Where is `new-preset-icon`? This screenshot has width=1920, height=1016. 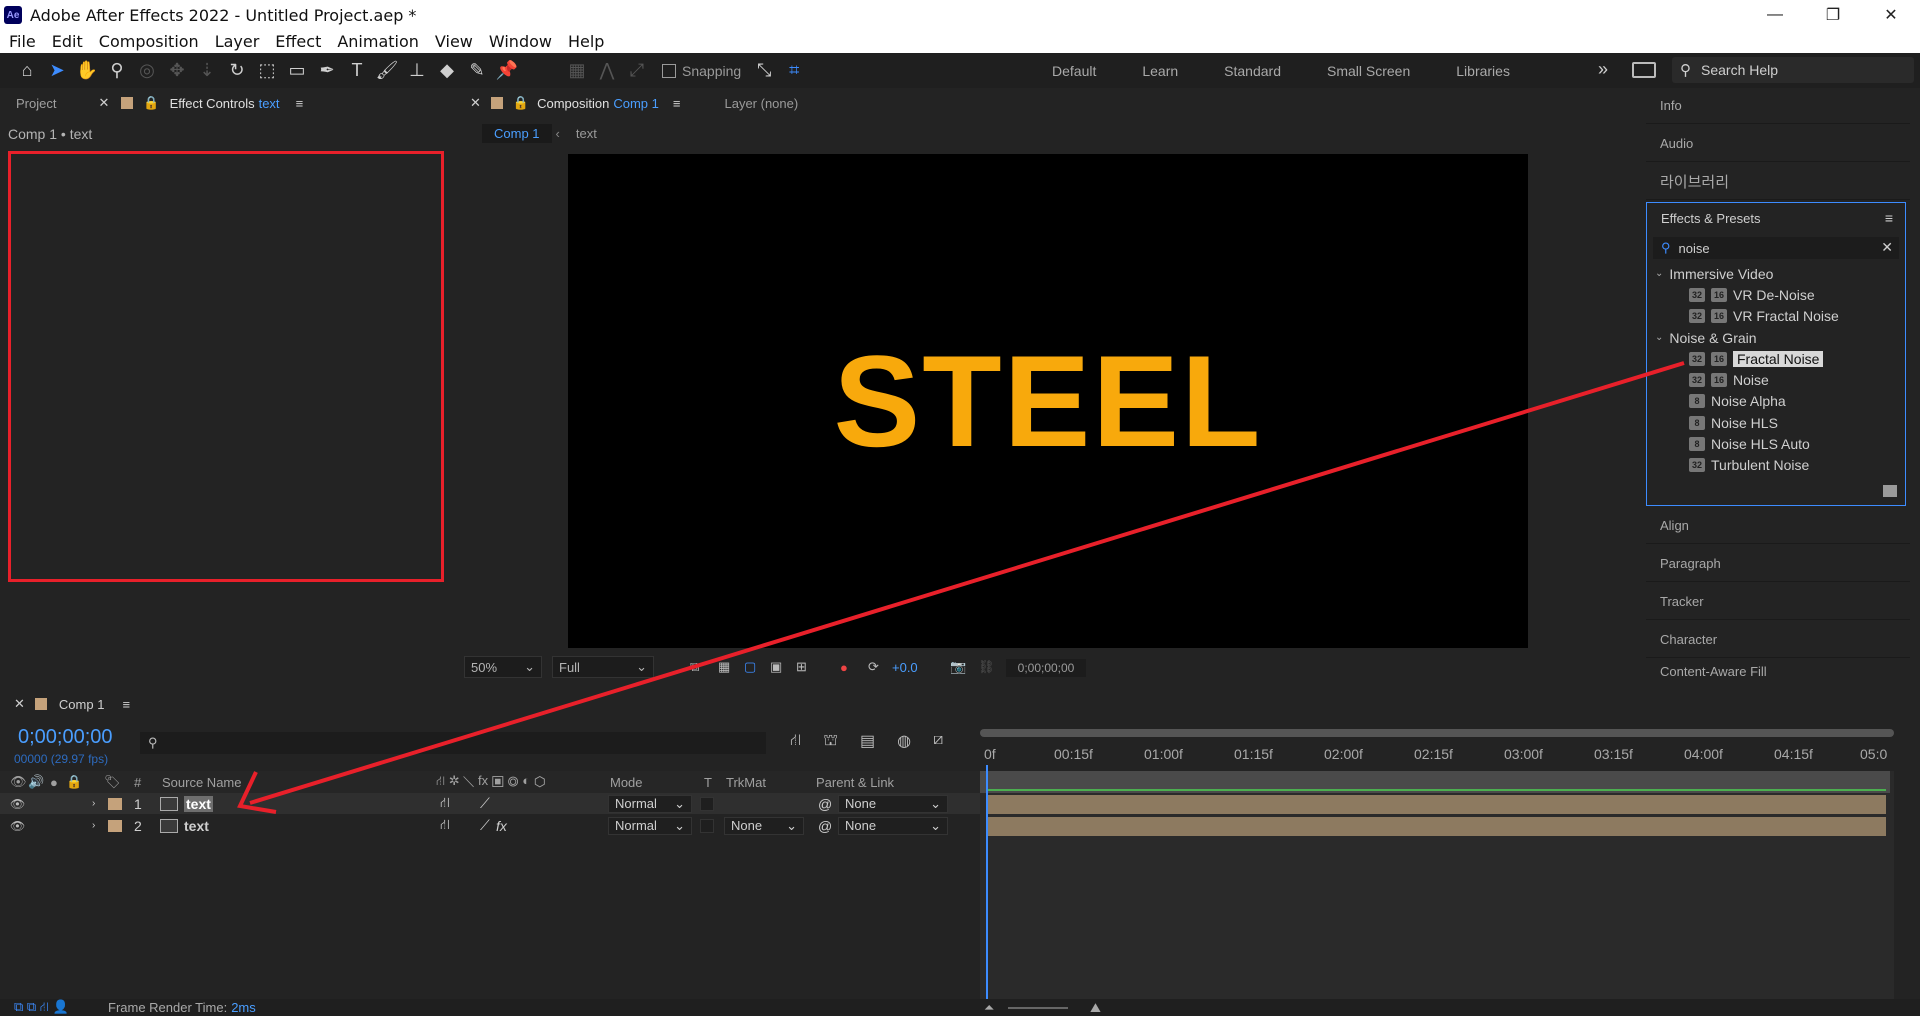
new-preset-icon is located at coordinates (1890, 491).